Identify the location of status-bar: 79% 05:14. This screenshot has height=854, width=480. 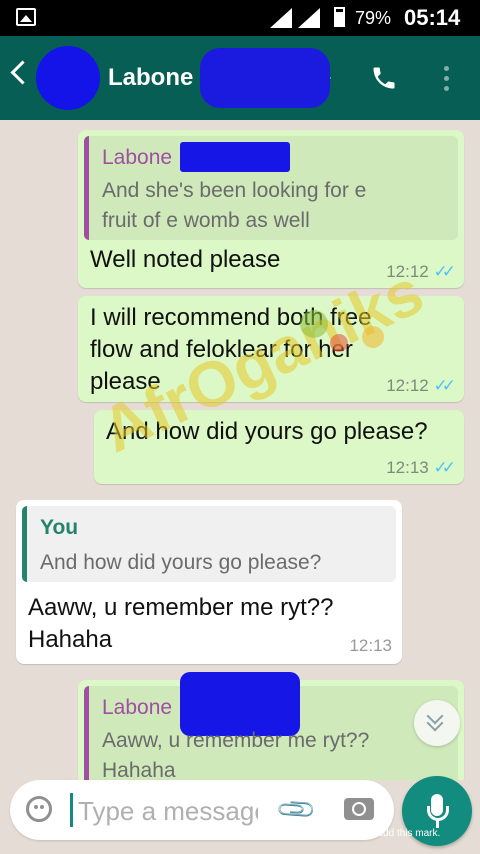
(240, 18).